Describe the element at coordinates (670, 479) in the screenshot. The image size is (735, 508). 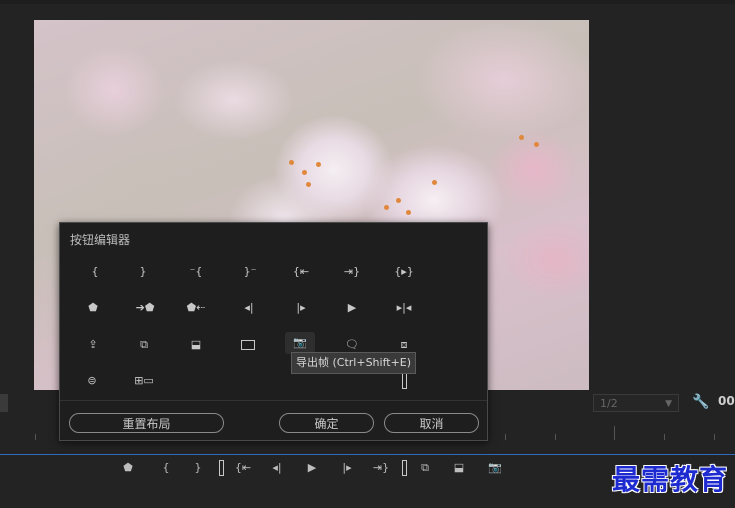
I see `watermark-logo: 最需教育` at that location.